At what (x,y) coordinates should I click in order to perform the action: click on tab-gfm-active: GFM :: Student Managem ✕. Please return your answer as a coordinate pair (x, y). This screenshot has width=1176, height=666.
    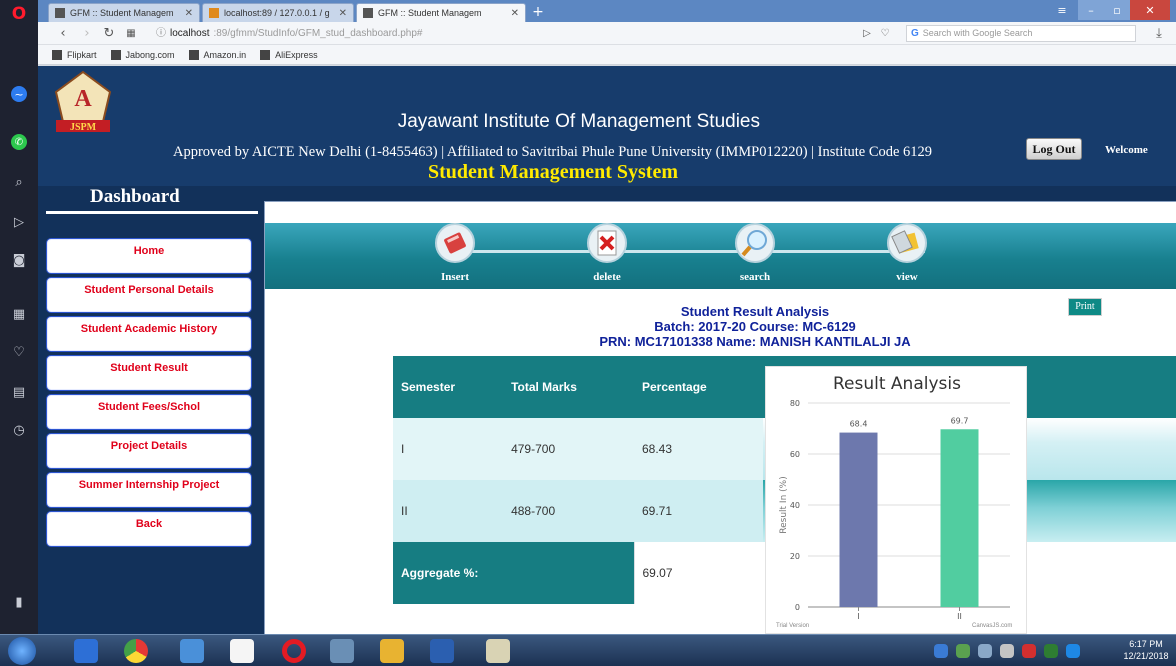
    Looking at the image, I should click on (441, 12).